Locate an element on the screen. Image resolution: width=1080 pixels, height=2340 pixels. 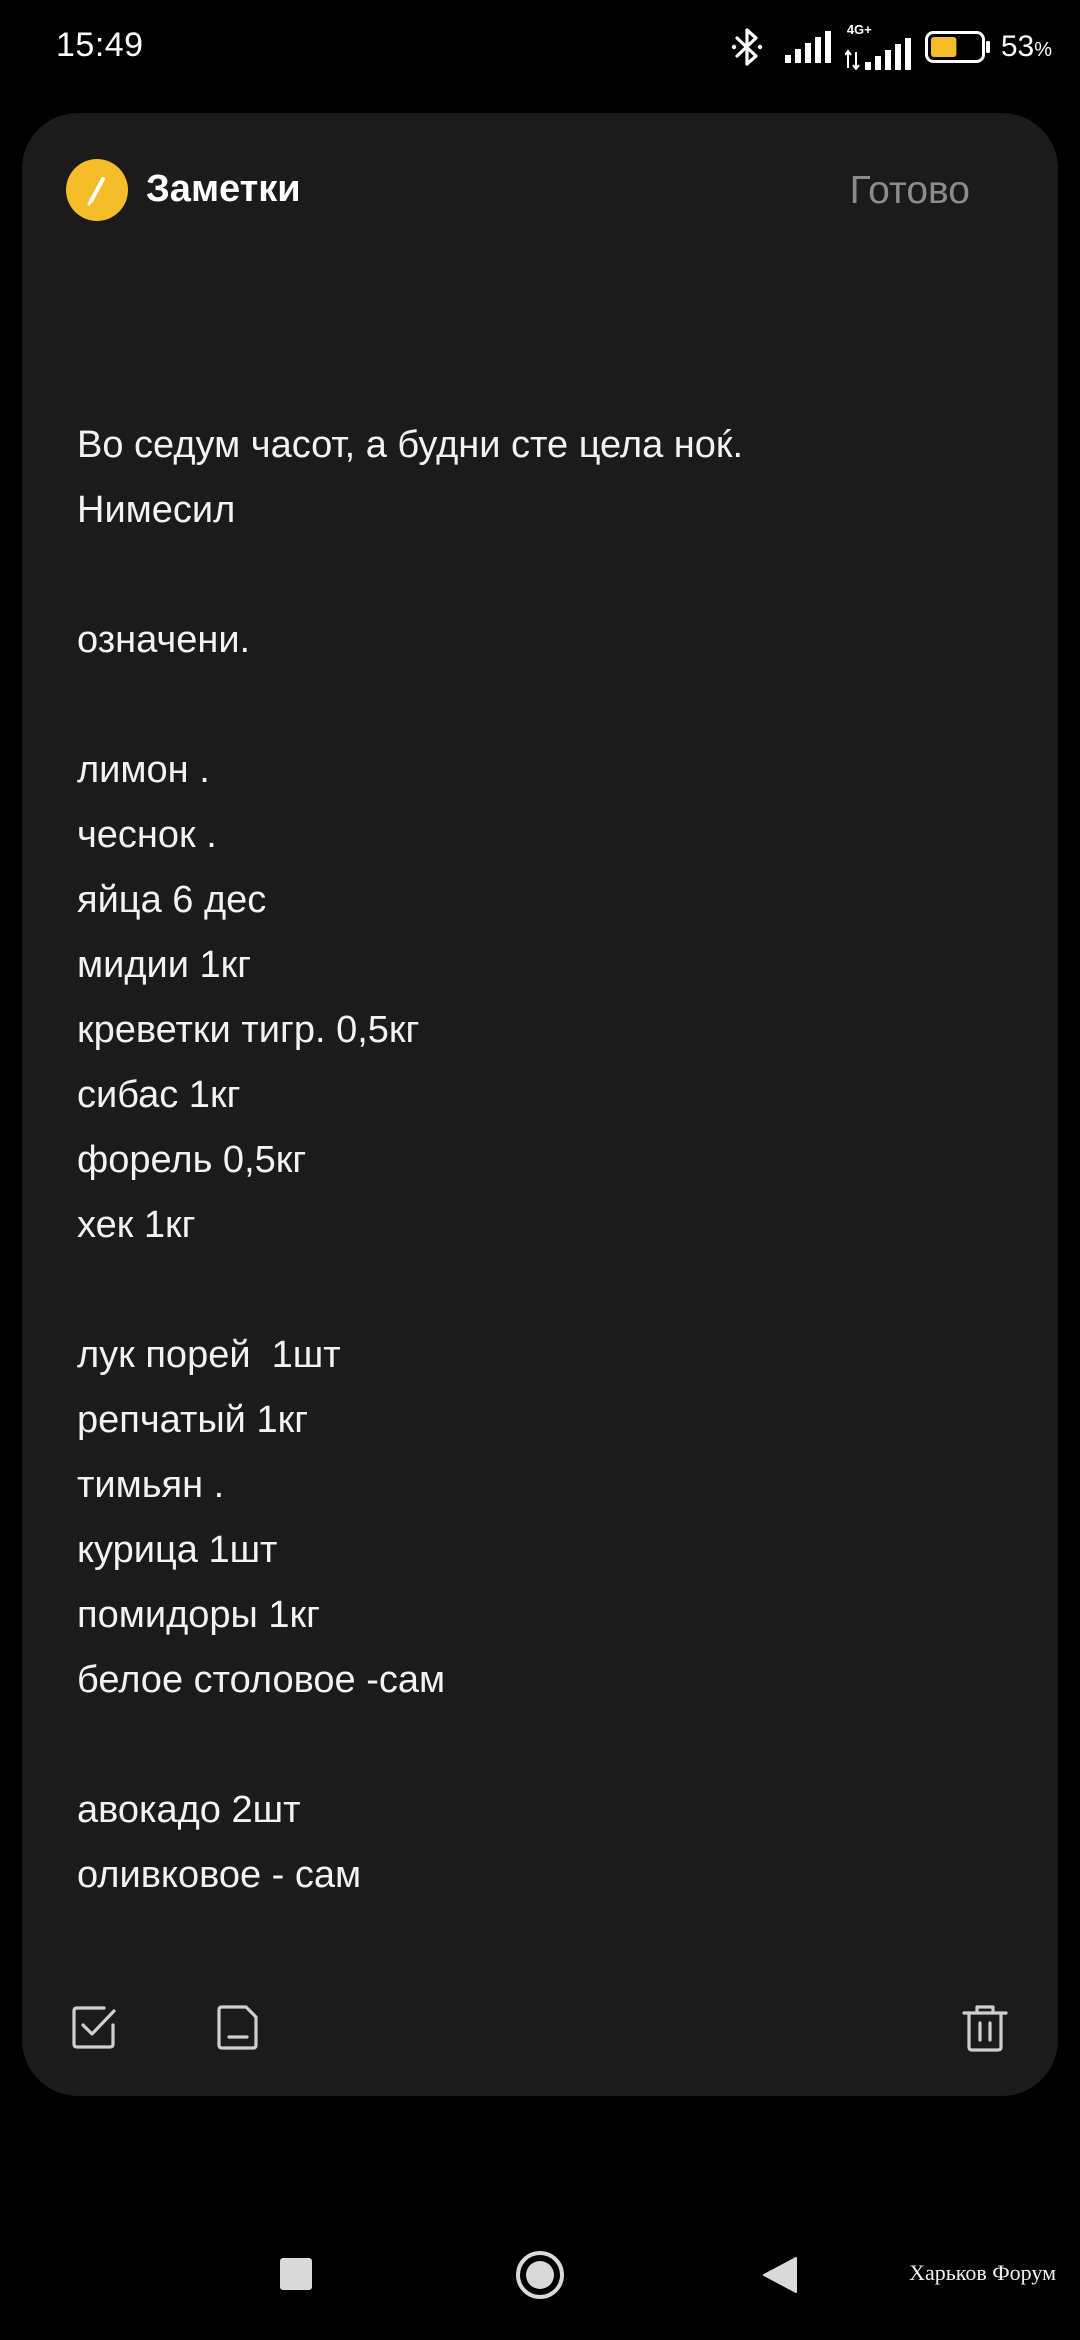
done-button: Готово is located at coordinates (910, 191).